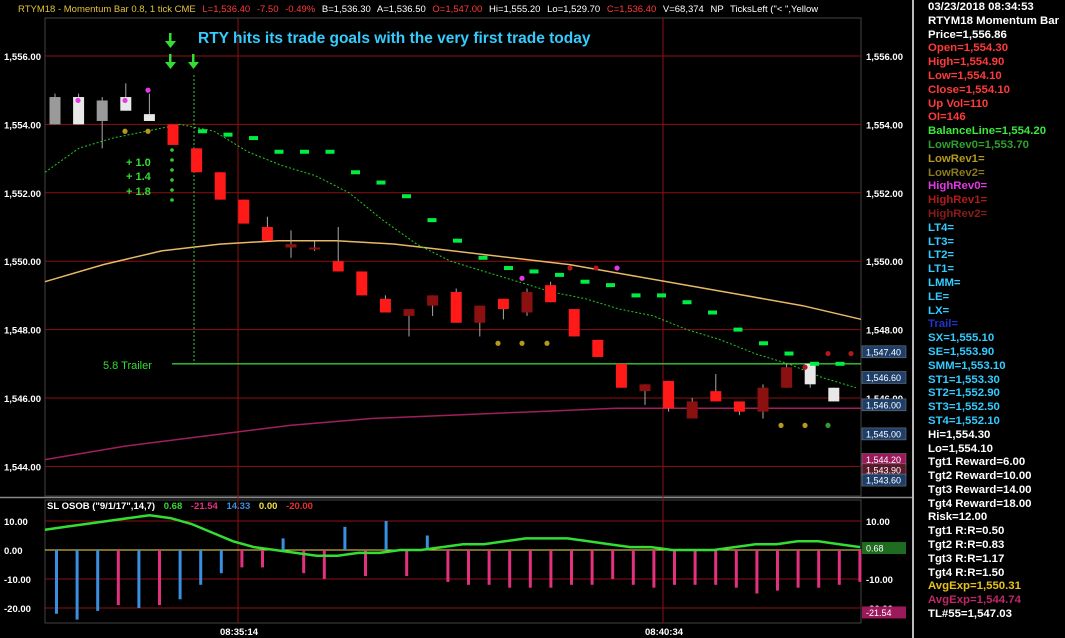 The height and width of the screenshot is (638, 1065). What do you see at coordinates (883, 460) in the screenshot?
I see `price-tag-label: 1,544.20` at bounding box center [883, 460].